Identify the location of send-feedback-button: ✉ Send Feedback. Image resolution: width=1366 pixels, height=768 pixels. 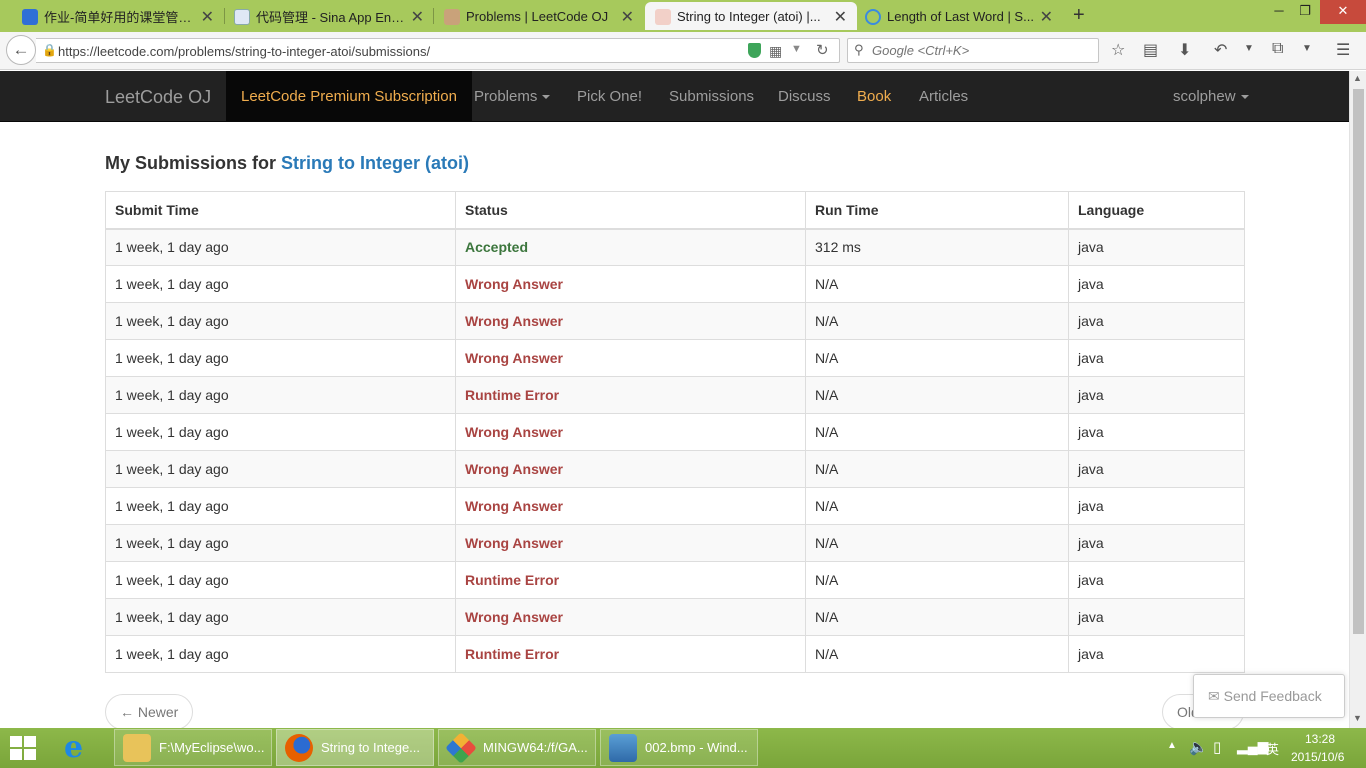
(1269, 696).